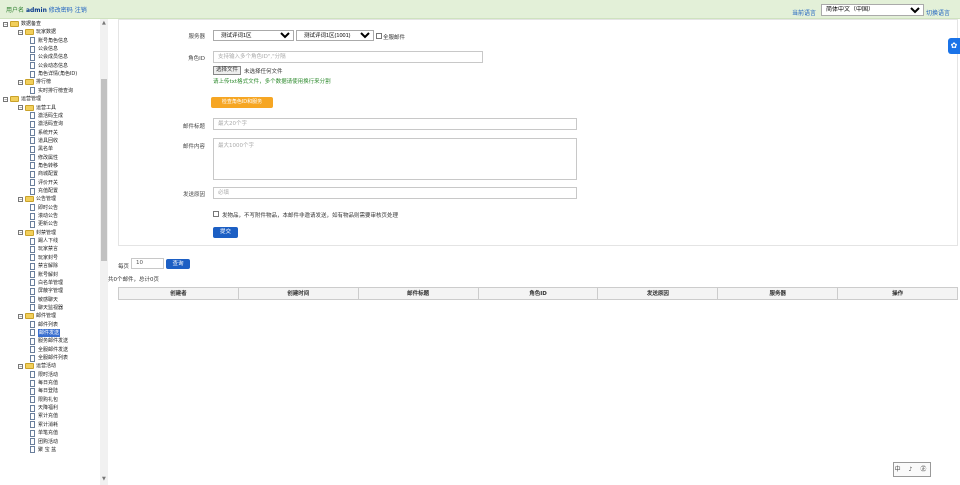 The image size is (960, 485). Describe the element at coordinates (46, 116) in the screenshot. I see `sidebar-item: 激活码生成` at that location.